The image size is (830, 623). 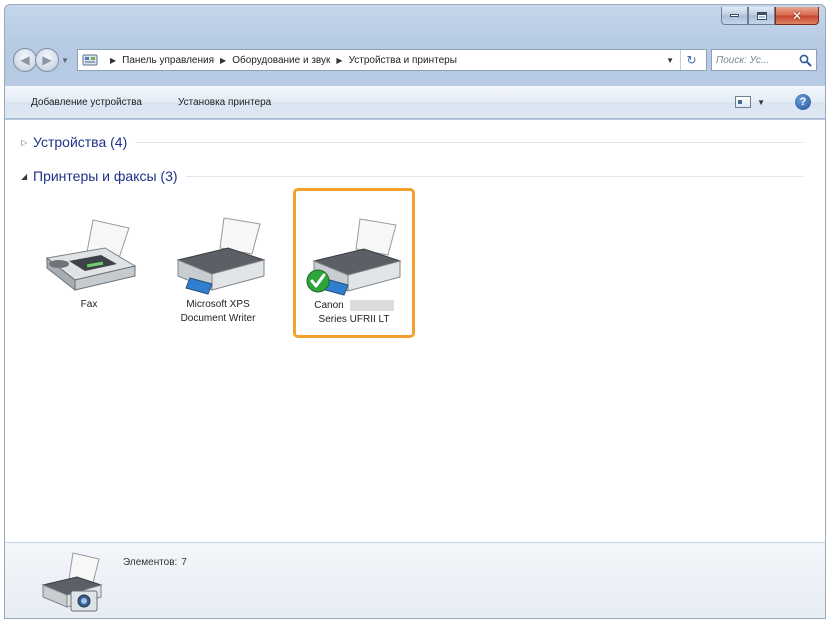 I want to click on history-buttons: ◀ ▶ ▼, so click(x=42, y=60).